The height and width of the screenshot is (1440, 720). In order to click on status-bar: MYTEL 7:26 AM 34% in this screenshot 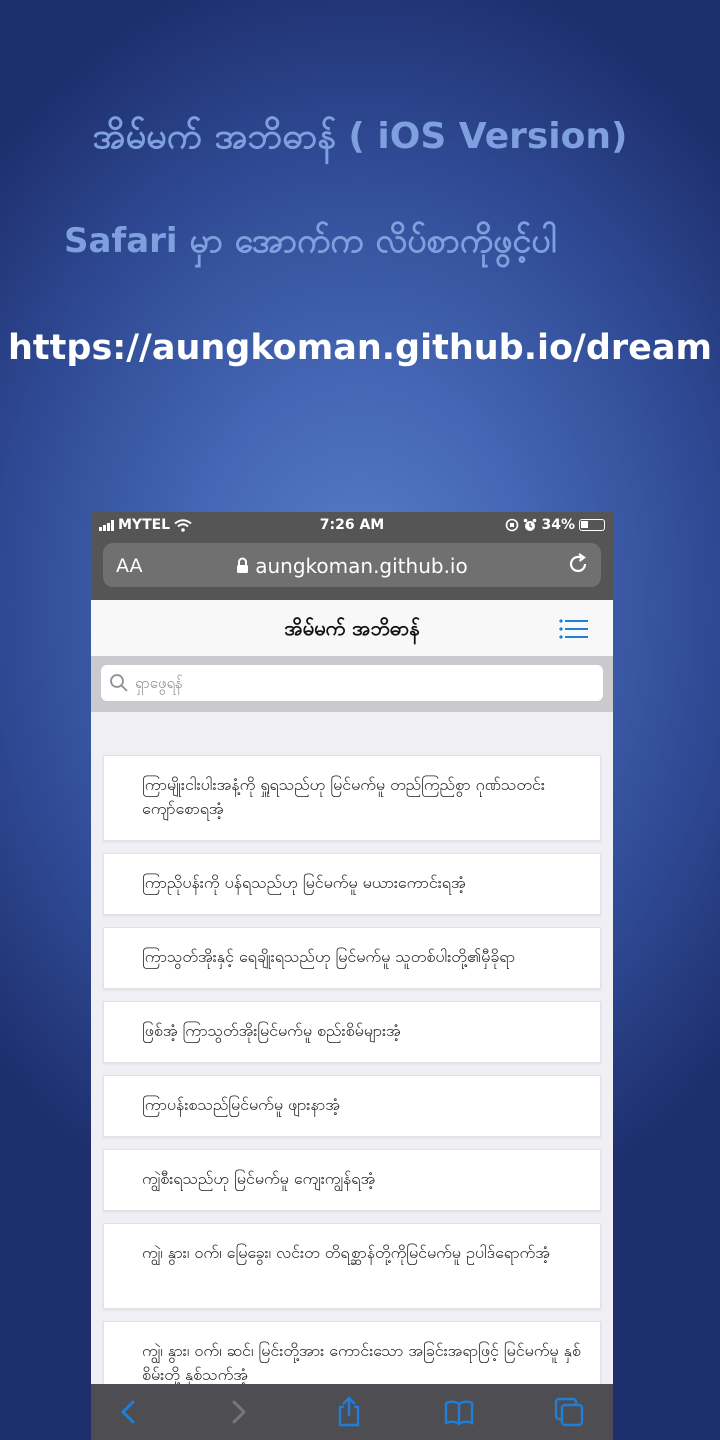, I will do `click(352, 525)`.